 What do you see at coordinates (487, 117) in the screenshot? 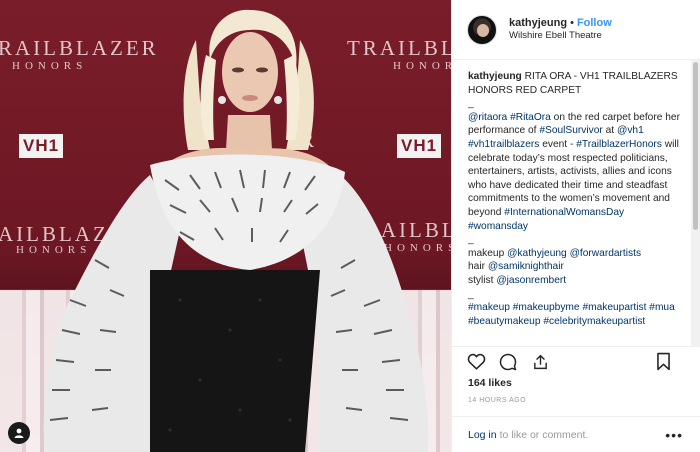
I see `mention-link: @ritaora` at bounding box center [487, 117].